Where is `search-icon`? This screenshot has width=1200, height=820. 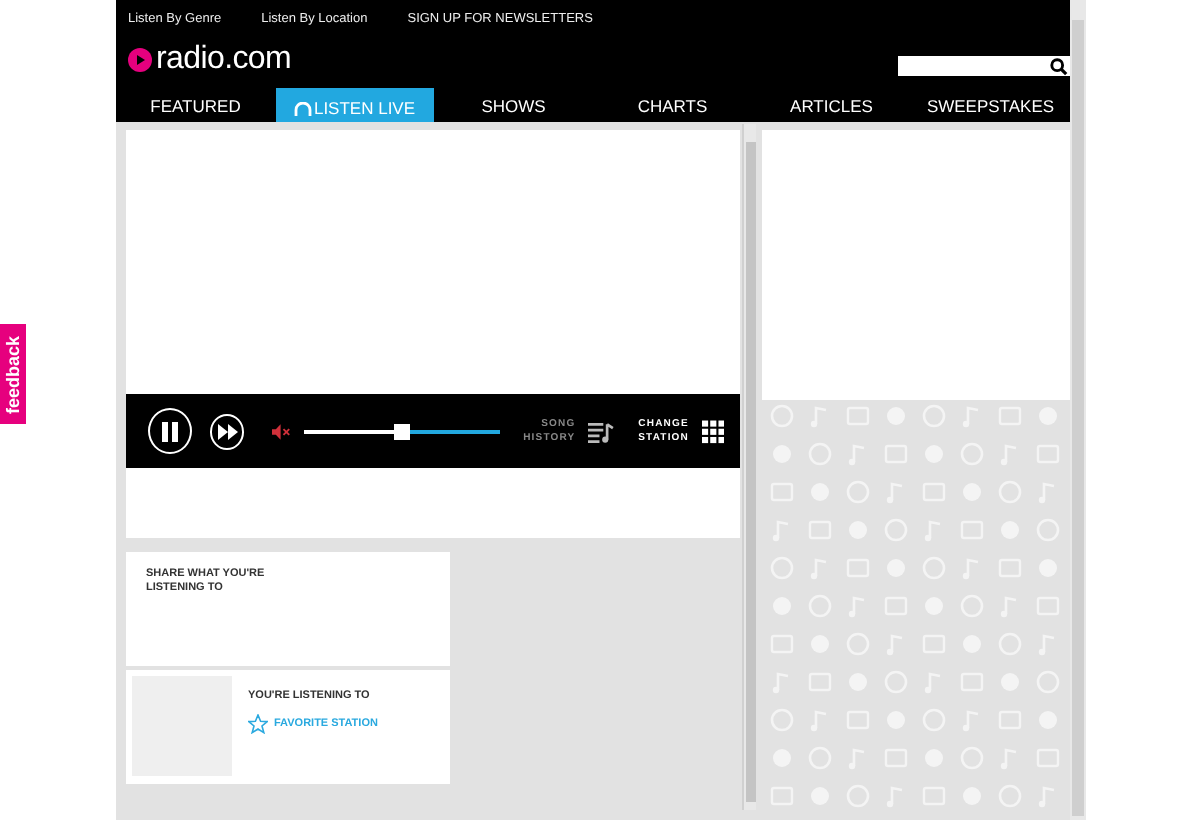
search-icon is located at coordinates (1059, 66).